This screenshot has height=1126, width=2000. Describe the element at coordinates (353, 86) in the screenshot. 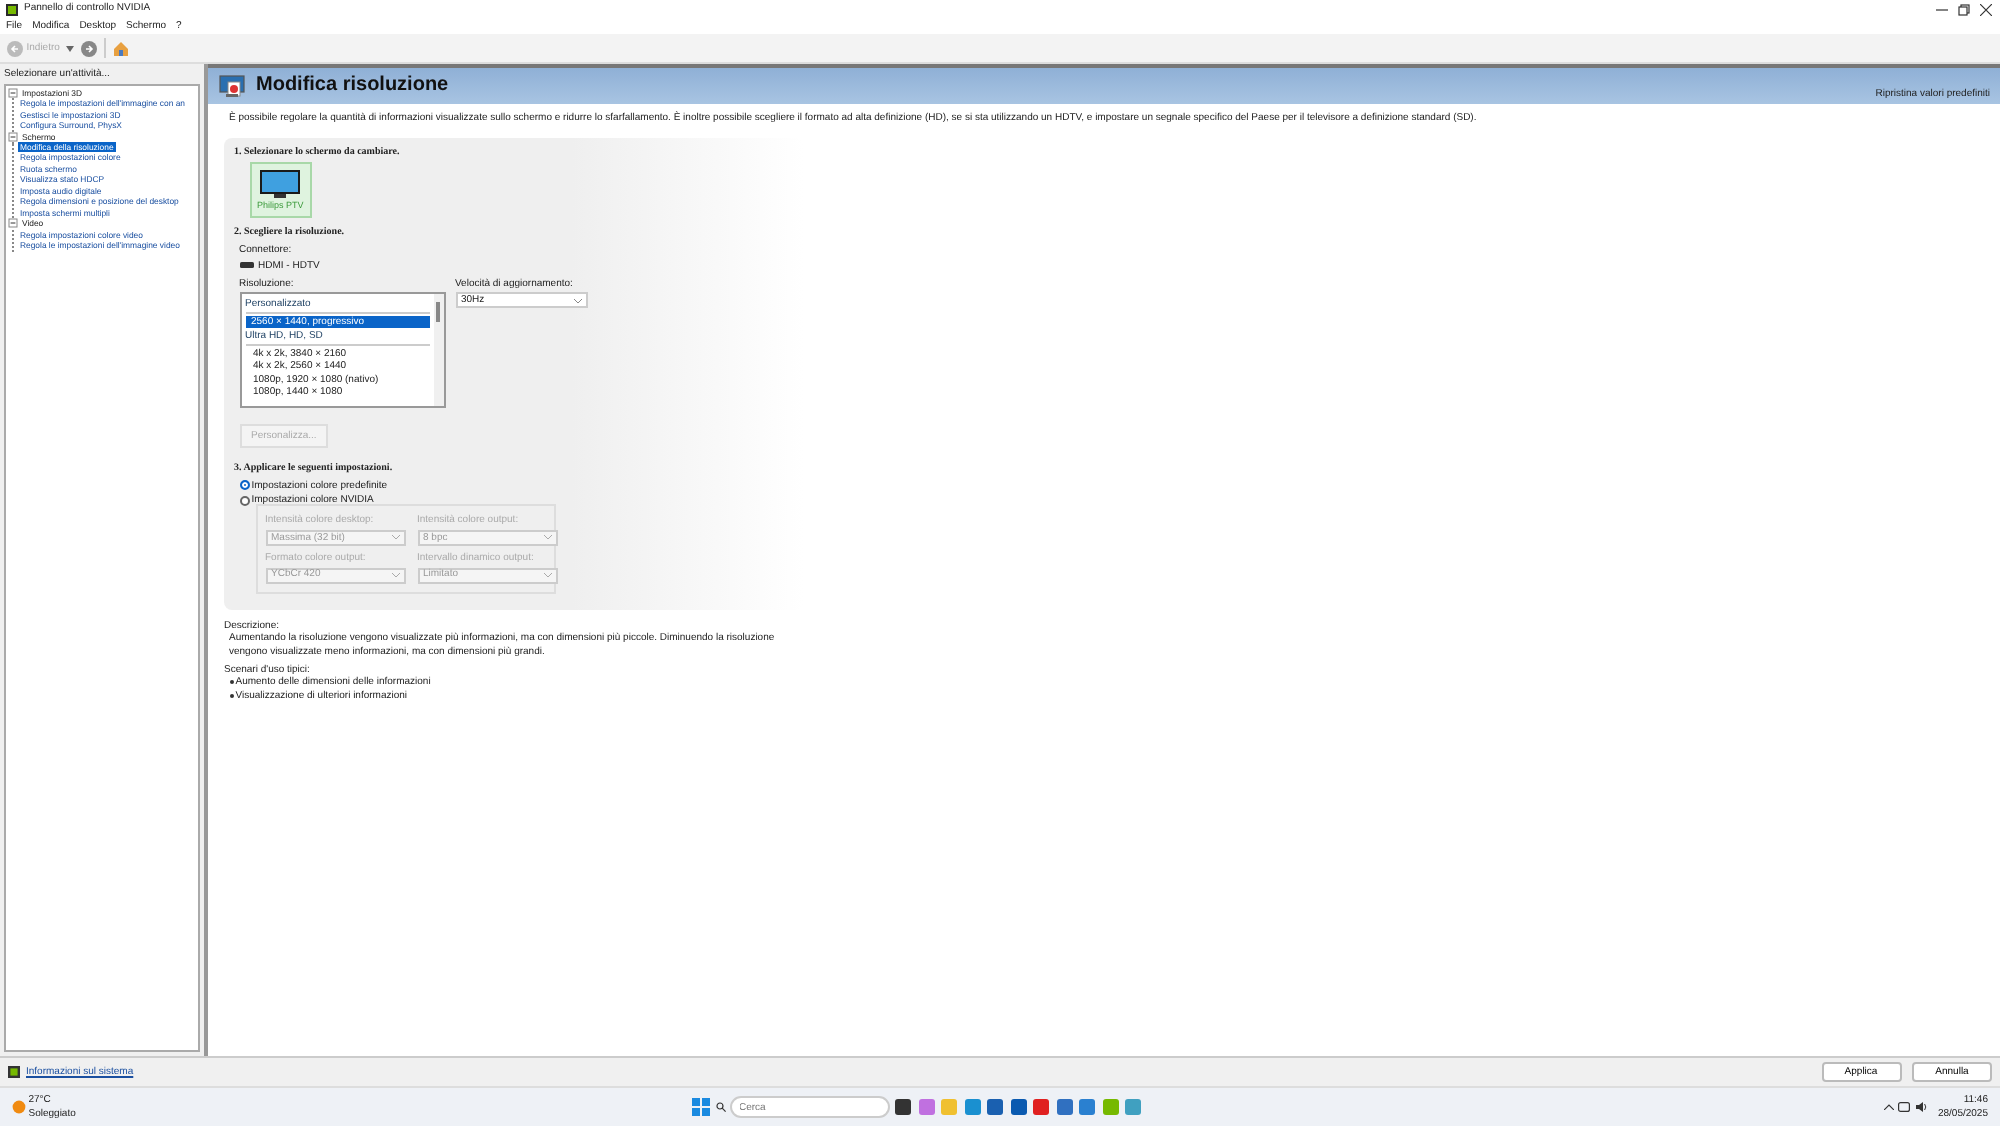

I see `page-title: Modifica risoluzione` at that location.